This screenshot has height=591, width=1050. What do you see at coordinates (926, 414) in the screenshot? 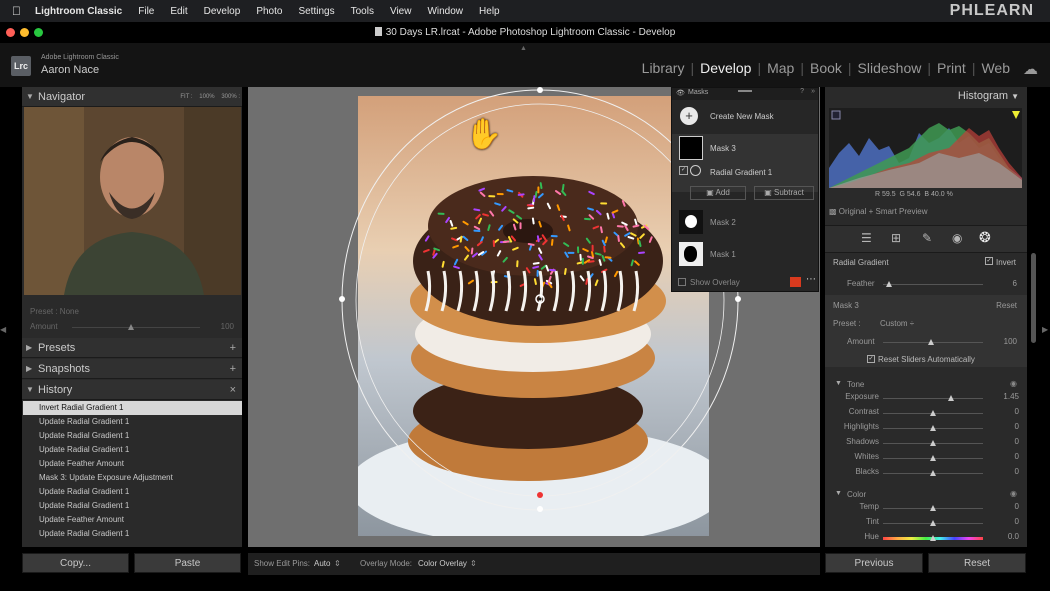
I see `slider-row-contrast: Contrast 0` at bounding box center [926, 414].